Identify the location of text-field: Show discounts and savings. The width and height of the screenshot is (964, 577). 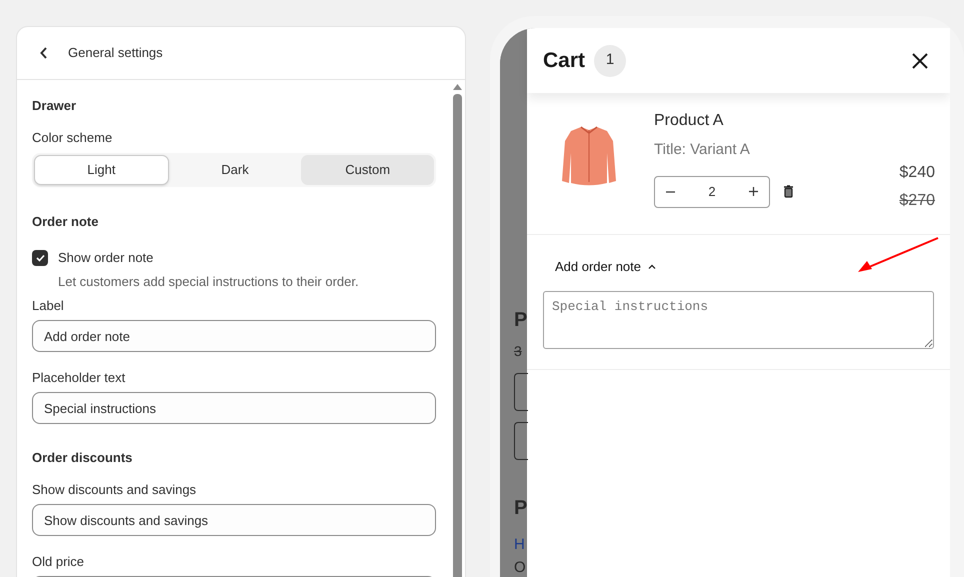
(234, 520).